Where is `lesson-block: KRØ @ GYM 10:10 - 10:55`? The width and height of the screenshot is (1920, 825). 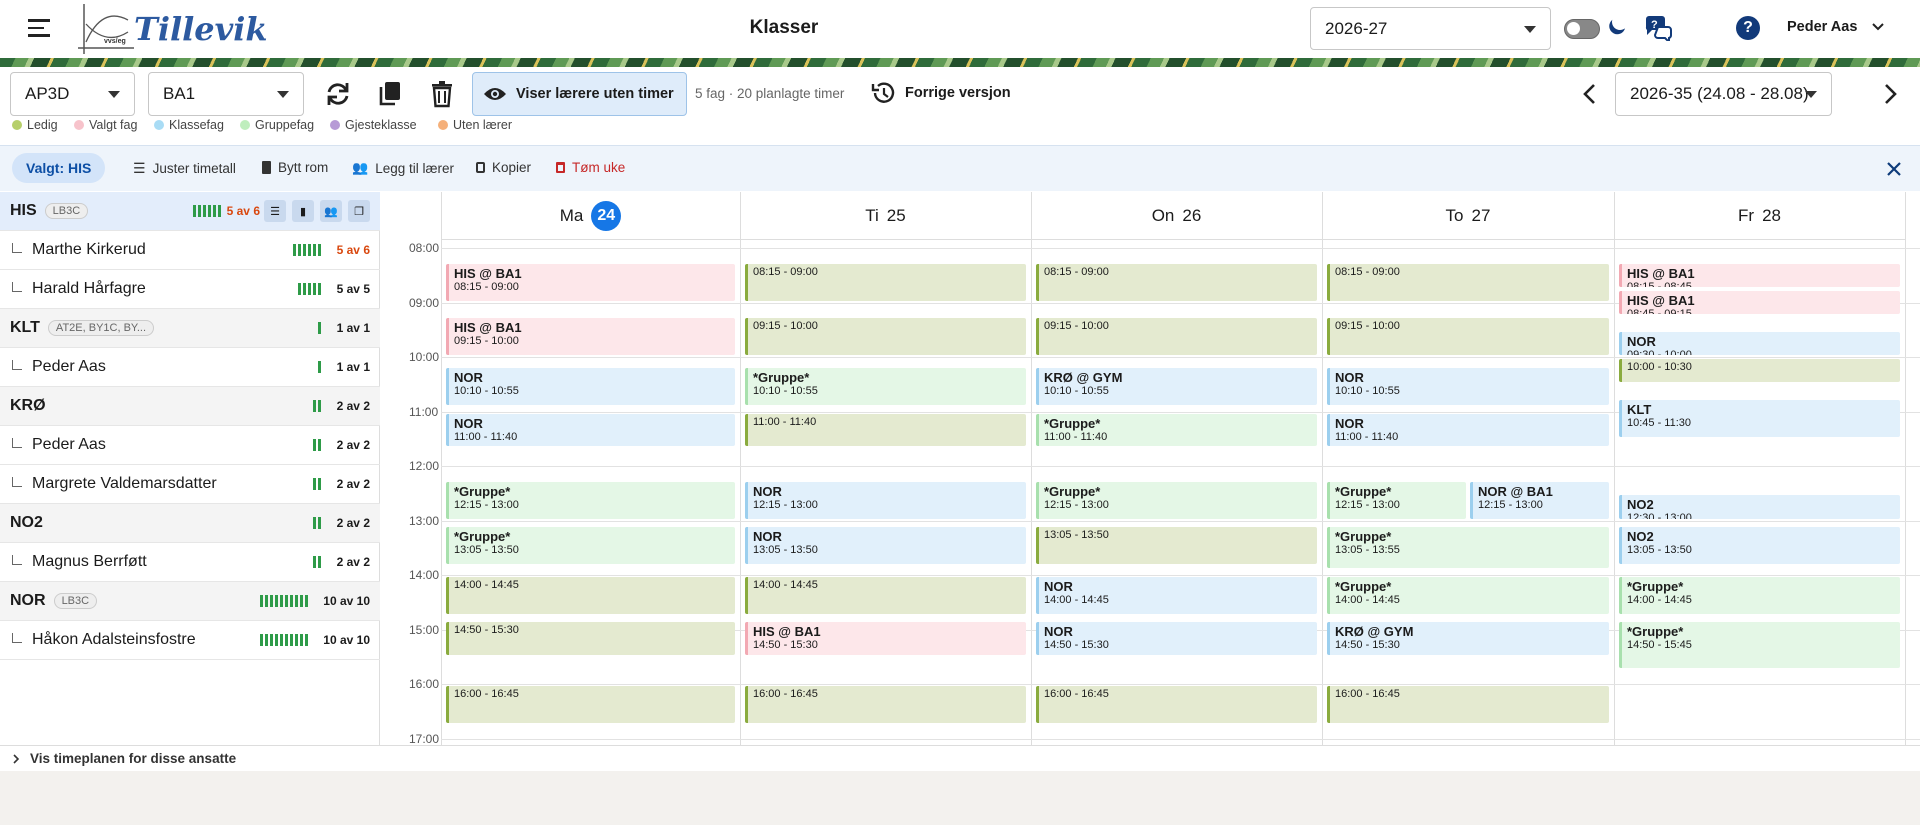
lesson-block: KRØ @ GYM 10:10 - 10:55 is located at coordinates (1176, 386).